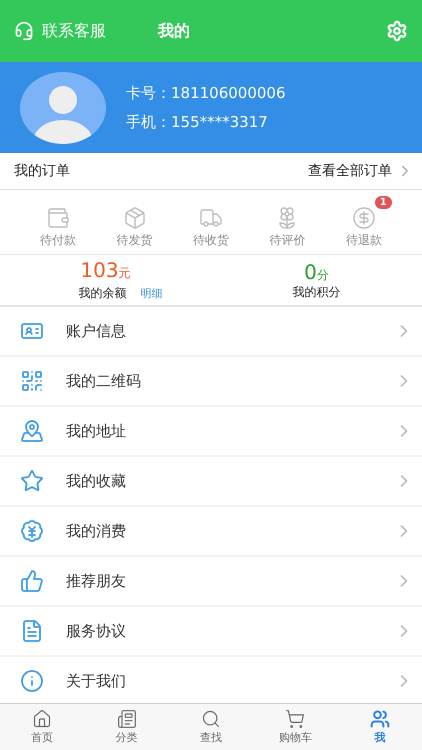  I want to click on orders-title: 我的订单, so click(42, 171).